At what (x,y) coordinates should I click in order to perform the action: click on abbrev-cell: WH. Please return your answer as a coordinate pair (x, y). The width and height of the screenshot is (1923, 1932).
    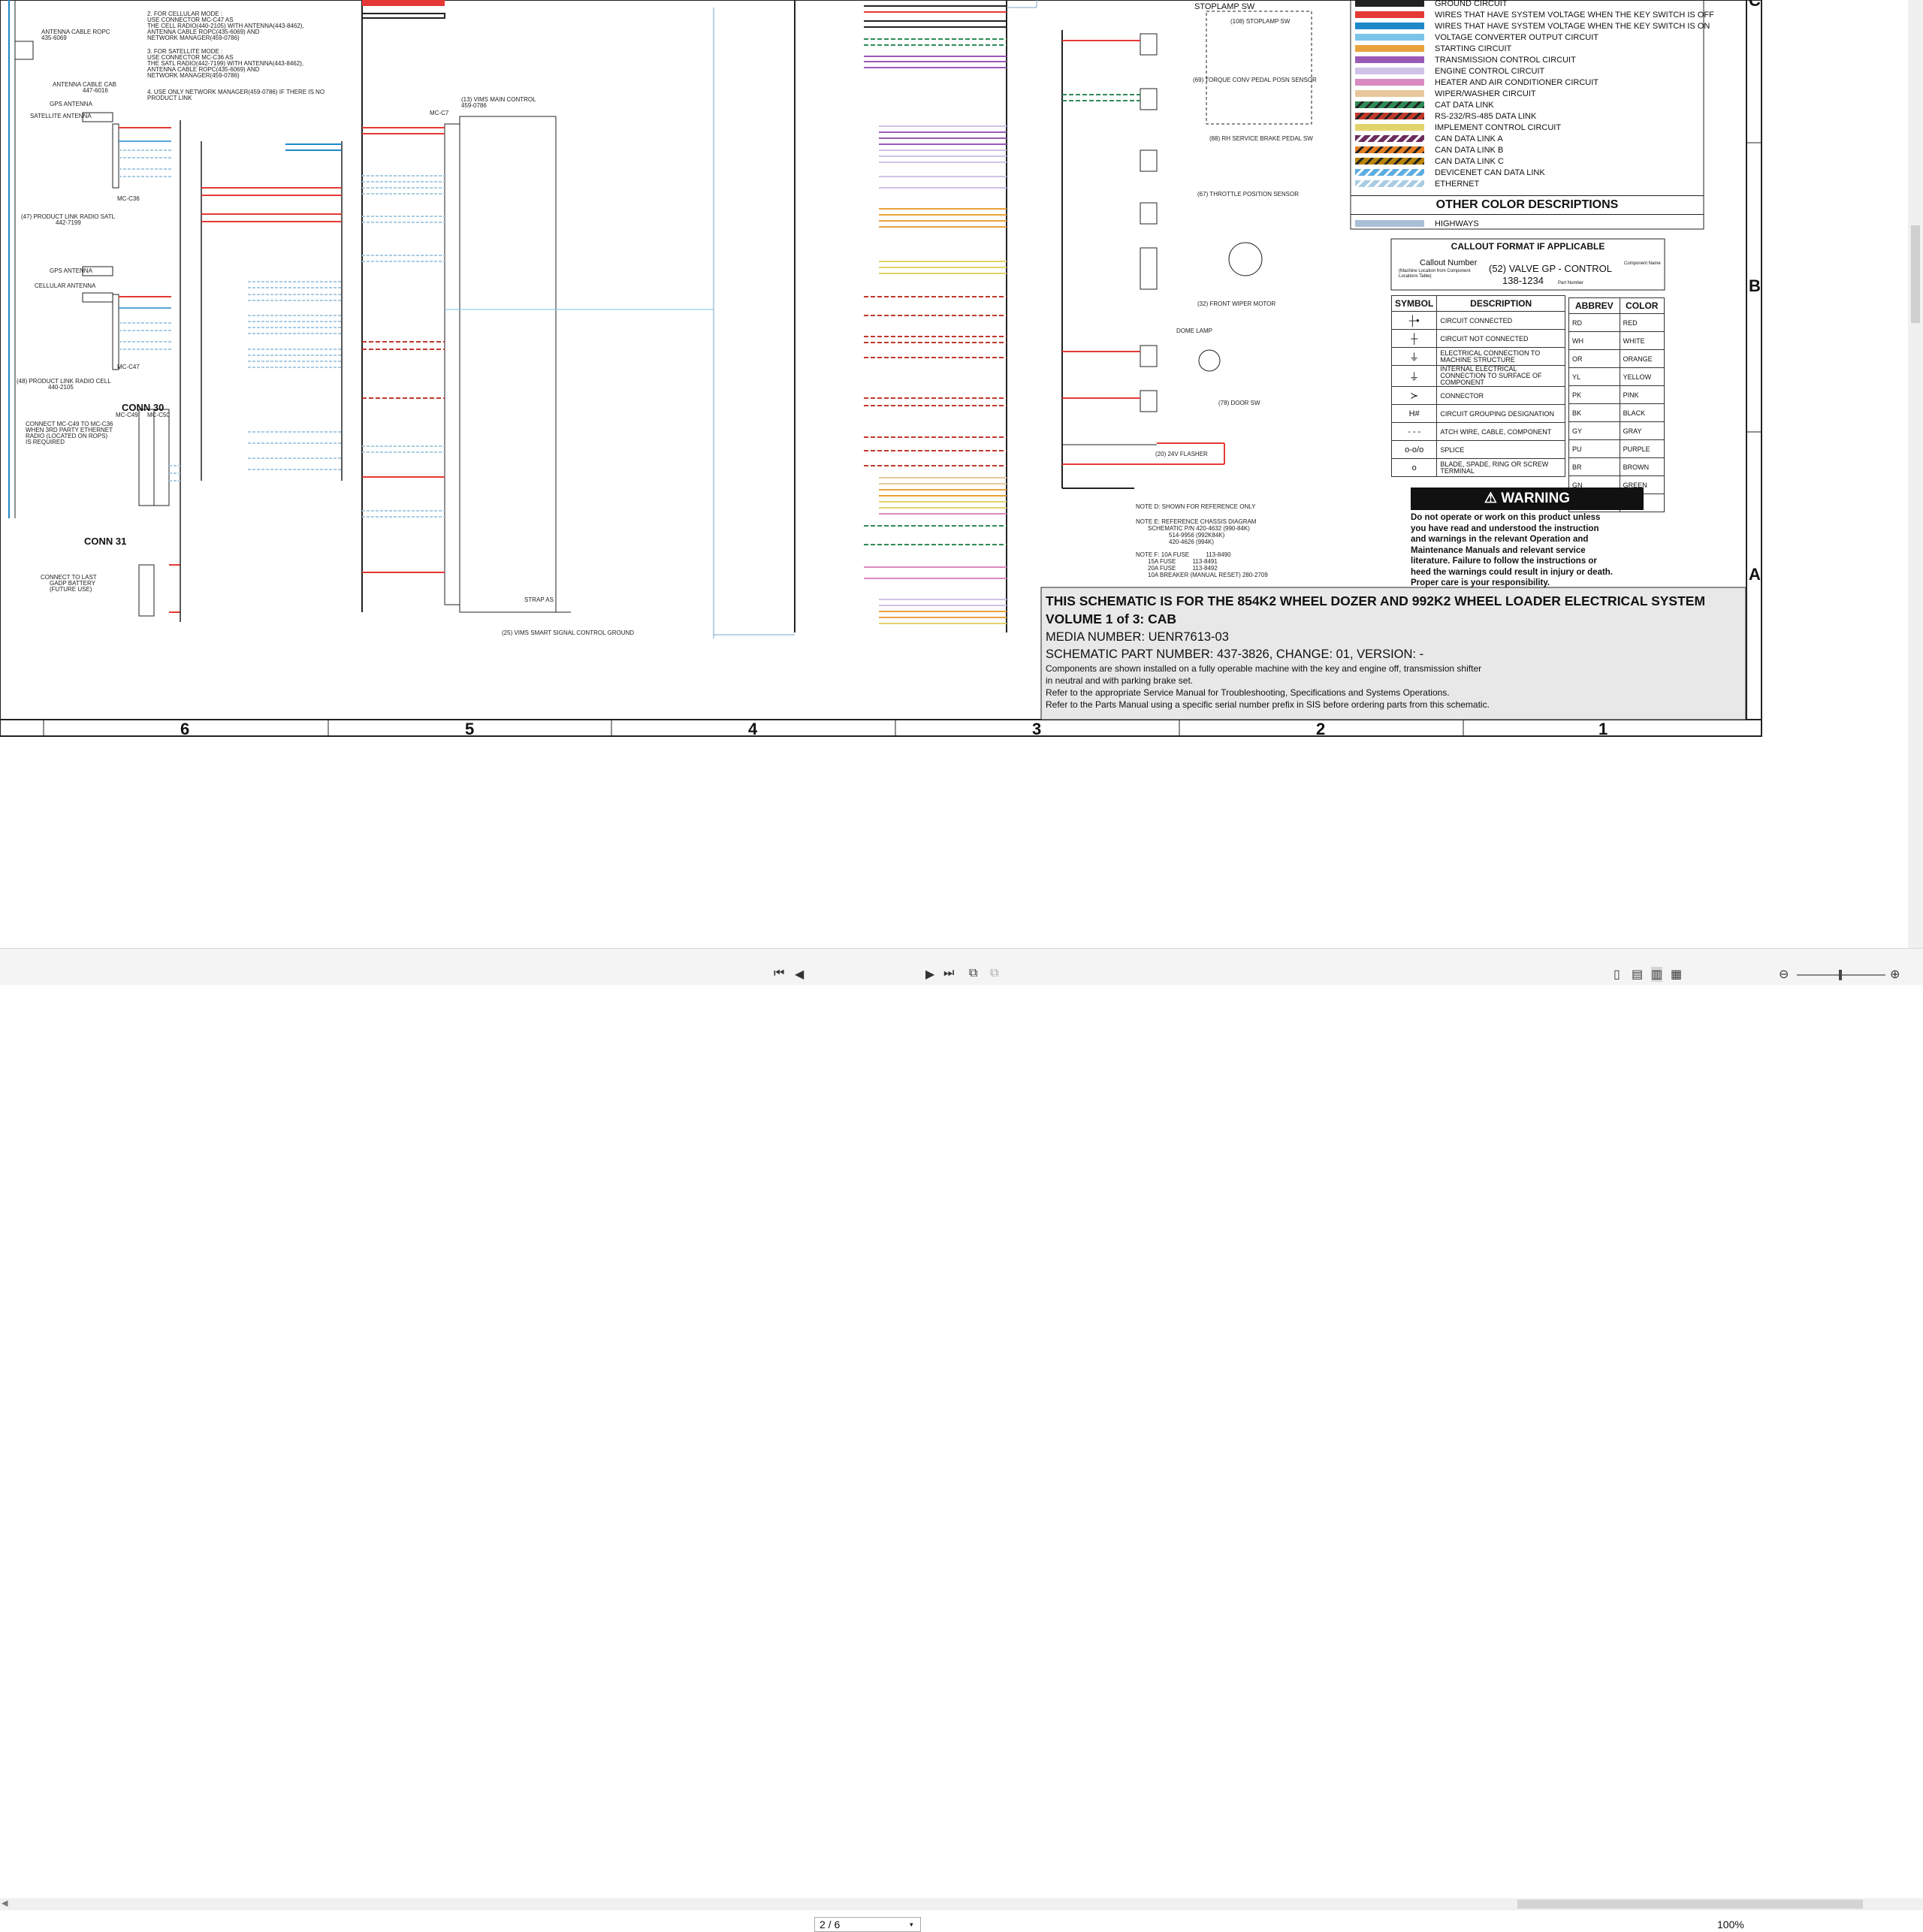
    Looking at the image, I should click on (1594, 340).